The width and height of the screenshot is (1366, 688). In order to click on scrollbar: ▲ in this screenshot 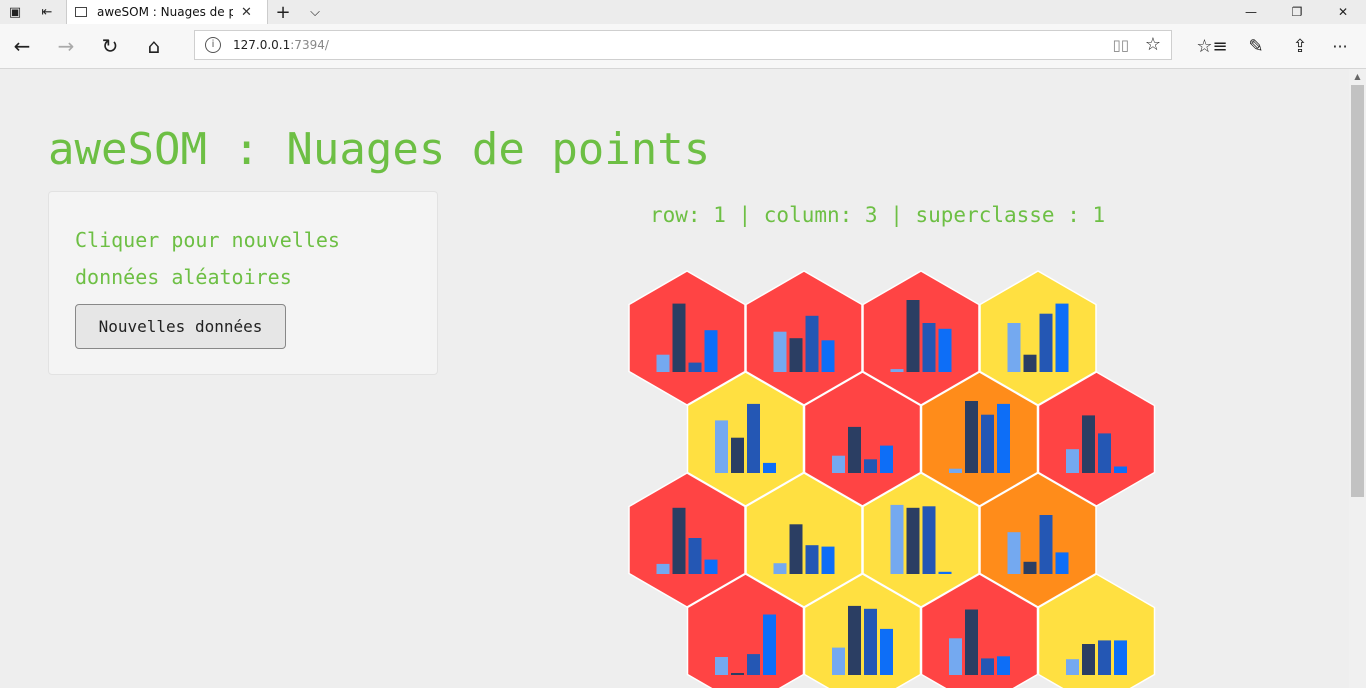, I will do `click(1357, 378)`.